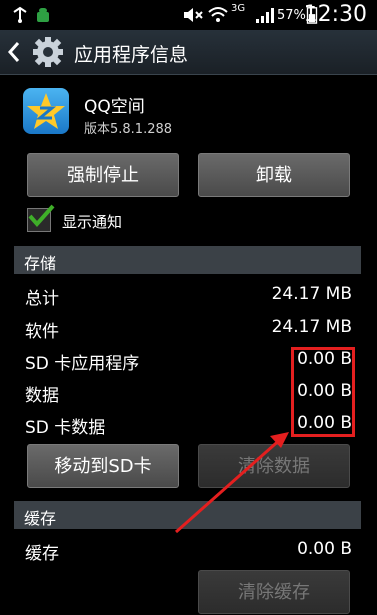 The image size is (377, 615). What do you see at coordinates (274, 592) in the screenshot?
I see `clear-cache-button: 清除缓存` at bounding box center [274, 592].